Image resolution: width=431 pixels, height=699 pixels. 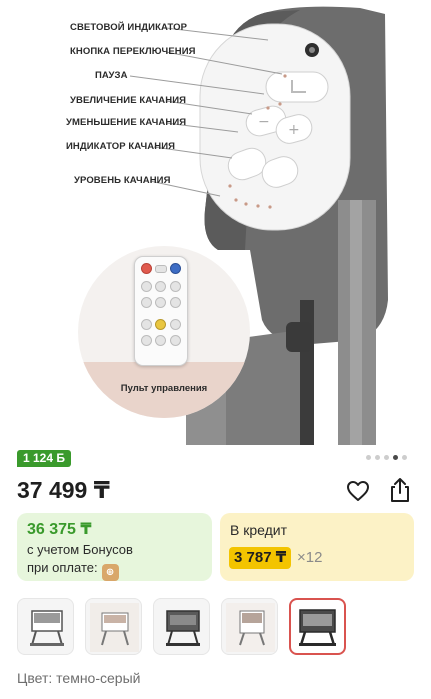 What do you see at coordinates (310, 557) in the screenshot?
I see `credit-months: ×12` at bounding box center [310, 557].